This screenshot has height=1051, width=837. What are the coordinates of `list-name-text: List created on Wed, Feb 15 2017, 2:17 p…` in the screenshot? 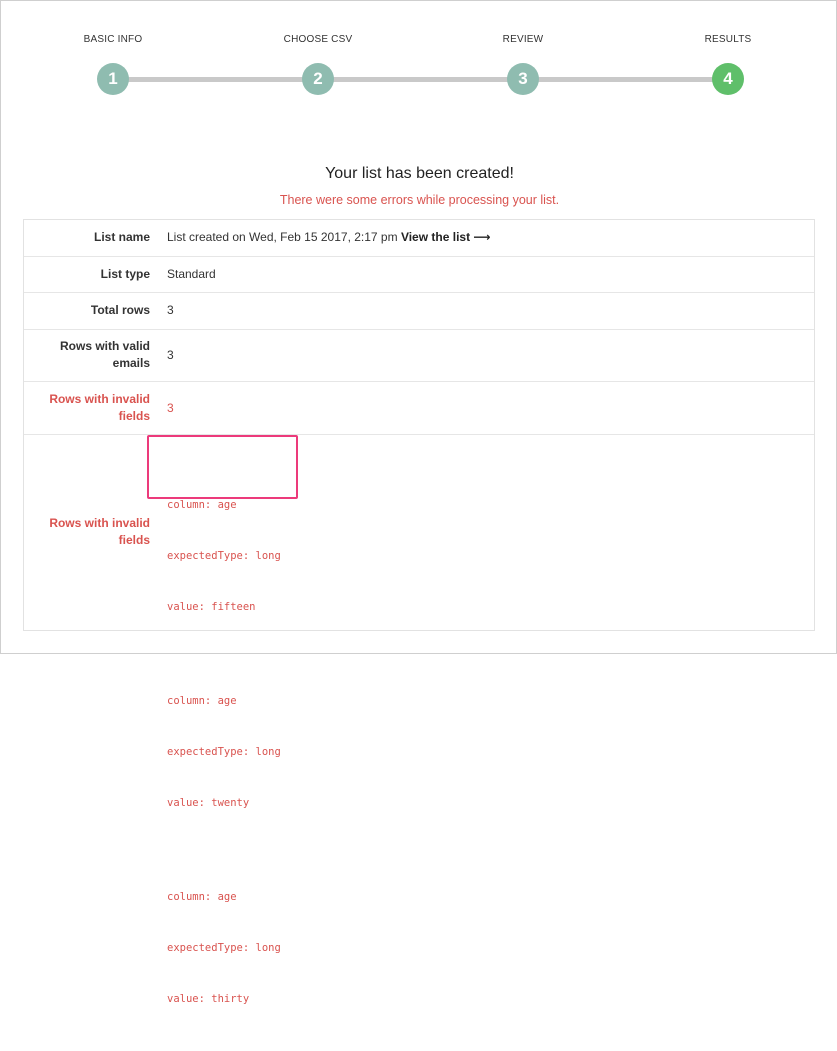 It's located at (282, 237).